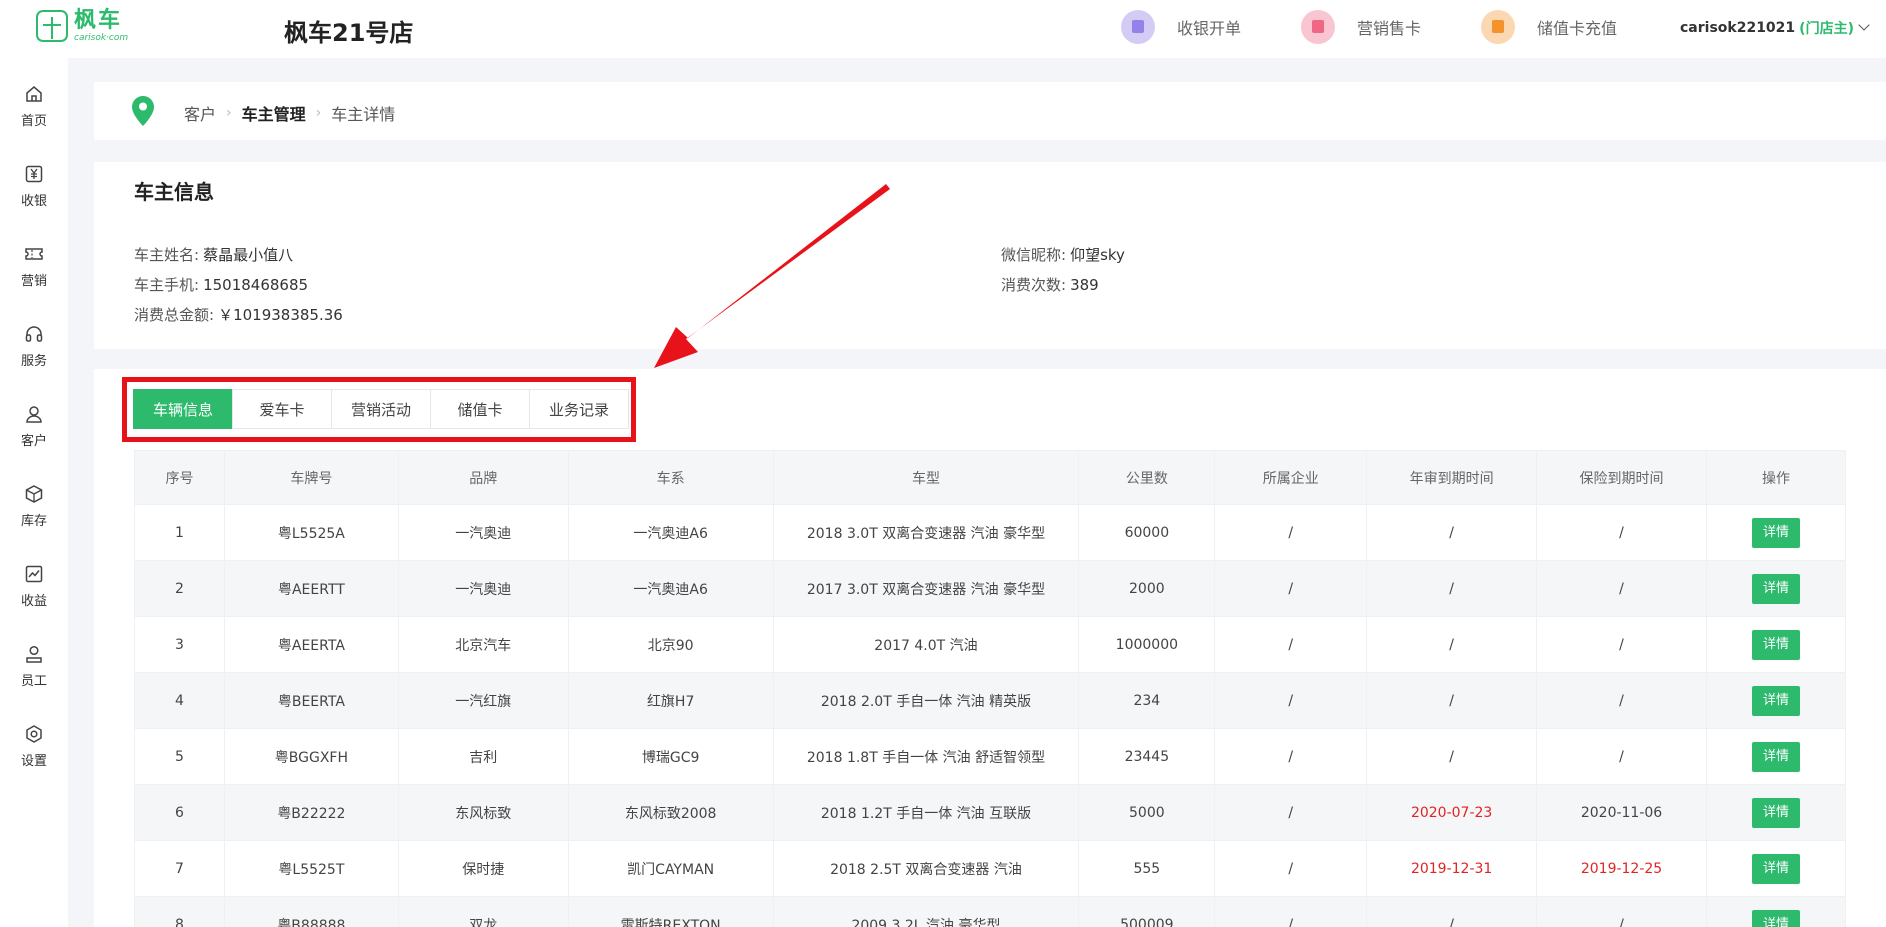  What do you see at coordinates (483, 644) in the screenshot?
I see `table-cell: 北京汽车` at bounding box center [483, 644].